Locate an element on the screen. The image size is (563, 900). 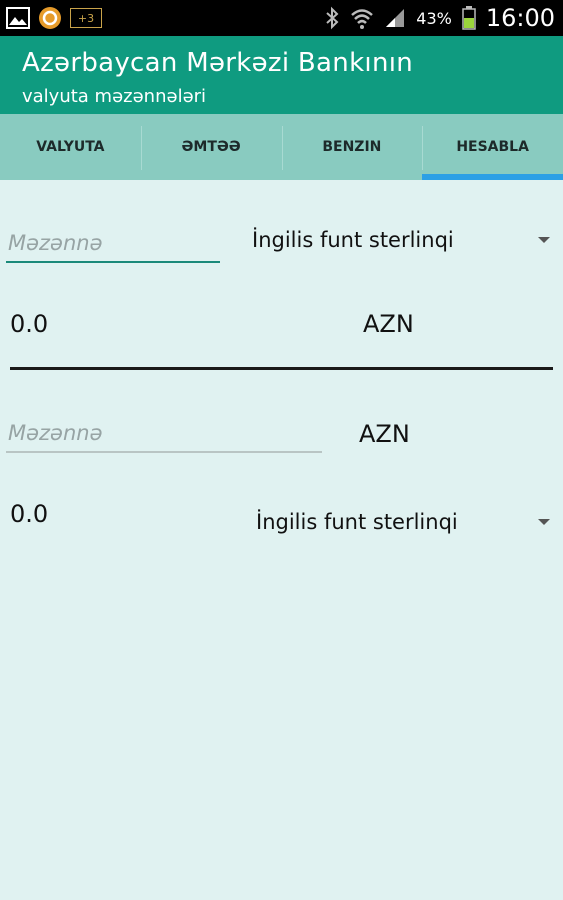
tab-label: ƏMTƏƏ is located at coordinates (211, 147).